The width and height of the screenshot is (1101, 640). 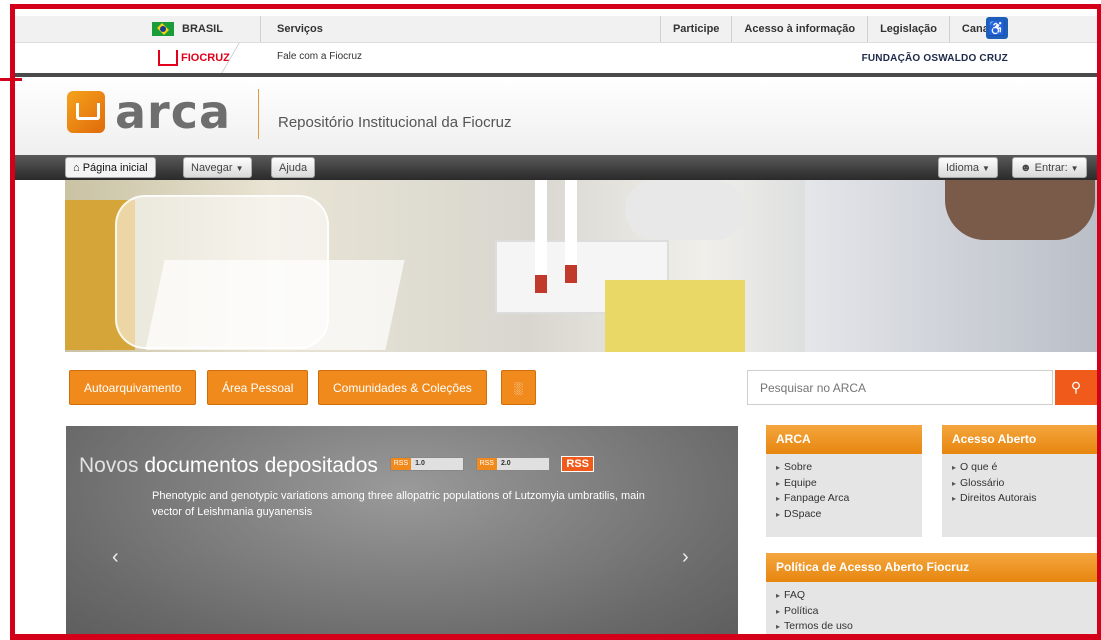 What do you see at coordinates (1099, 322) in the screenshot?
I see `highlight-frame-right` at bounding box center [1099, 322].